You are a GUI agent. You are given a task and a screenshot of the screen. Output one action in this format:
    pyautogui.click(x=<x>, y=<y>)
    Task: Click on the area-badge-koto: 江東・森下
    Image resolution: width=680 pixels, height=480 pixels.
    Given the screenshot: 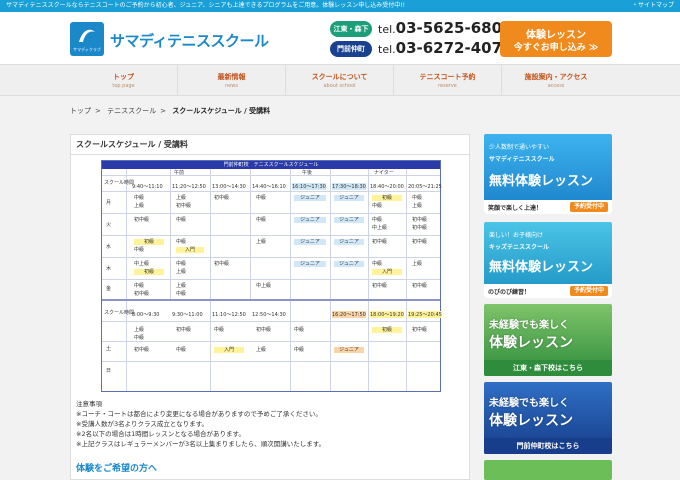 What is the action you would take?
    pyautogui.click(x=351, y=29)
    